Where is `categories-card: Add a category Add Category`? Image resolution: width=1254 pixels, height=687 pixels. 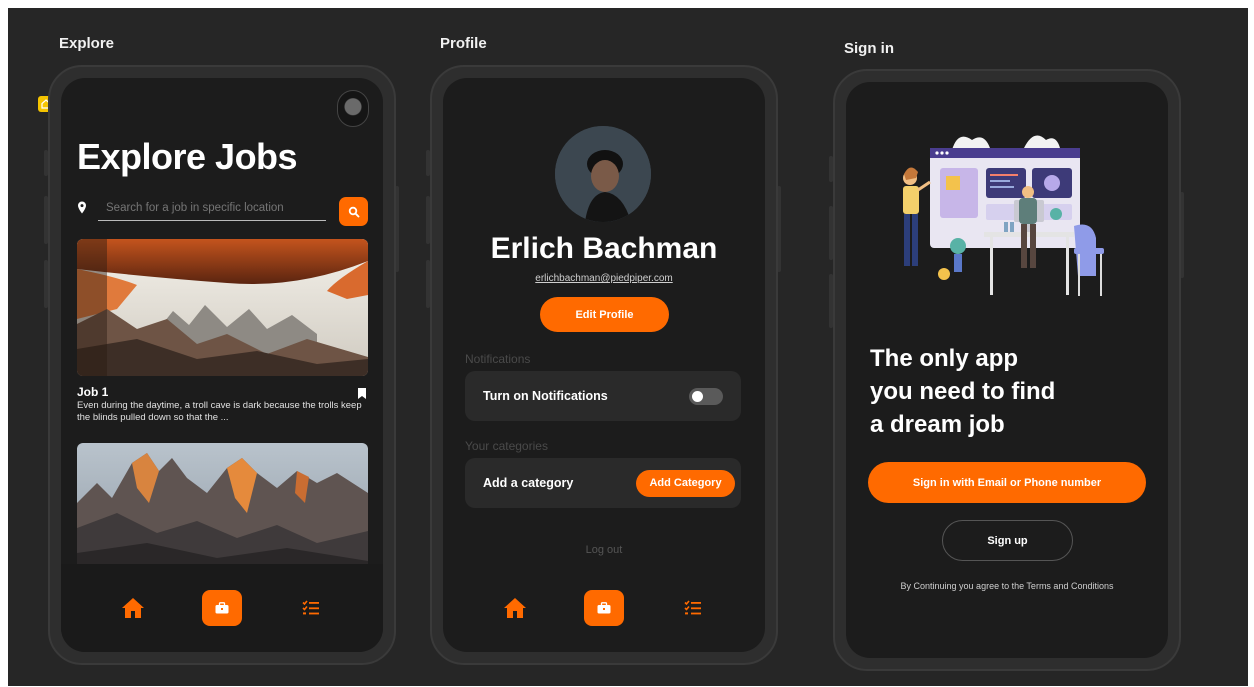
categories-card: Add a category Add Category is located at coordinates (603, 483).